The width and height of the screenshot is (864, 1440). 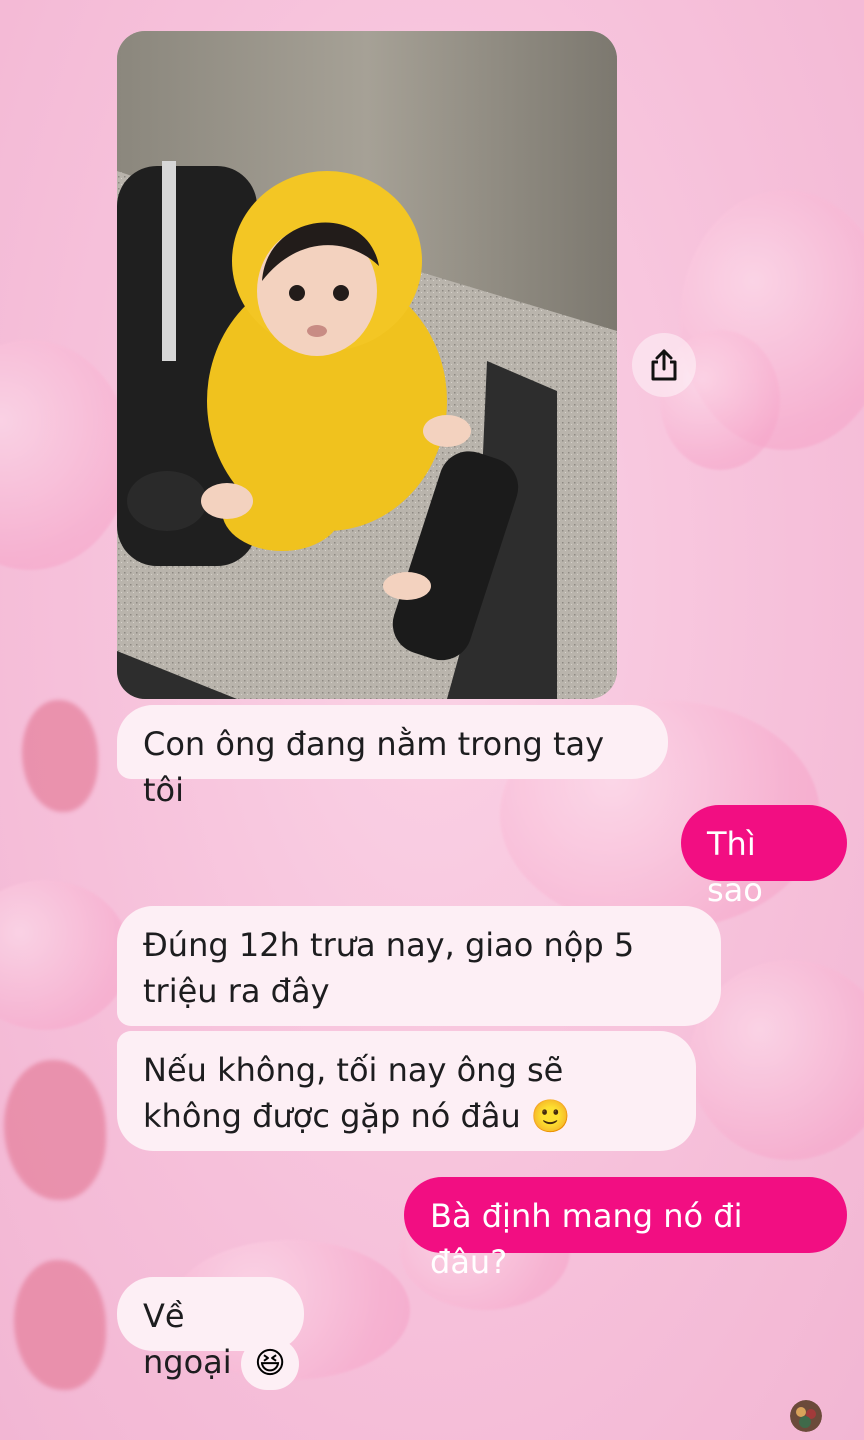 I want to click on share-icon, so click(x=664, y=365).